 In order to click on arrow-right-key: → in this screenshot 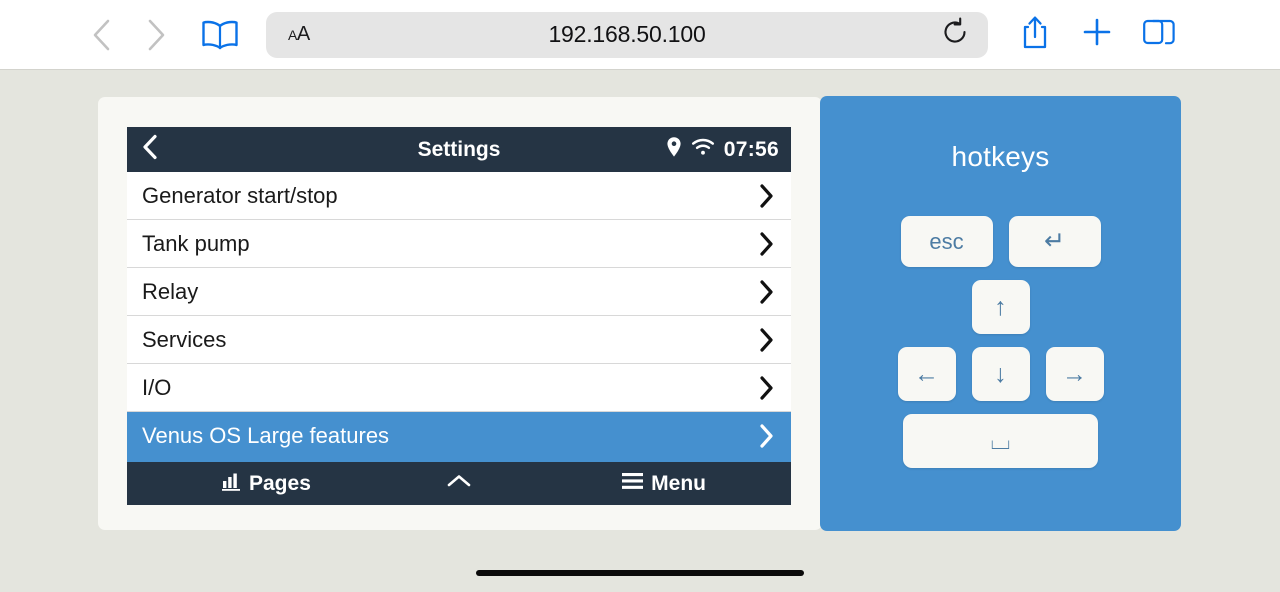, I will do `click(1074, 374)`.